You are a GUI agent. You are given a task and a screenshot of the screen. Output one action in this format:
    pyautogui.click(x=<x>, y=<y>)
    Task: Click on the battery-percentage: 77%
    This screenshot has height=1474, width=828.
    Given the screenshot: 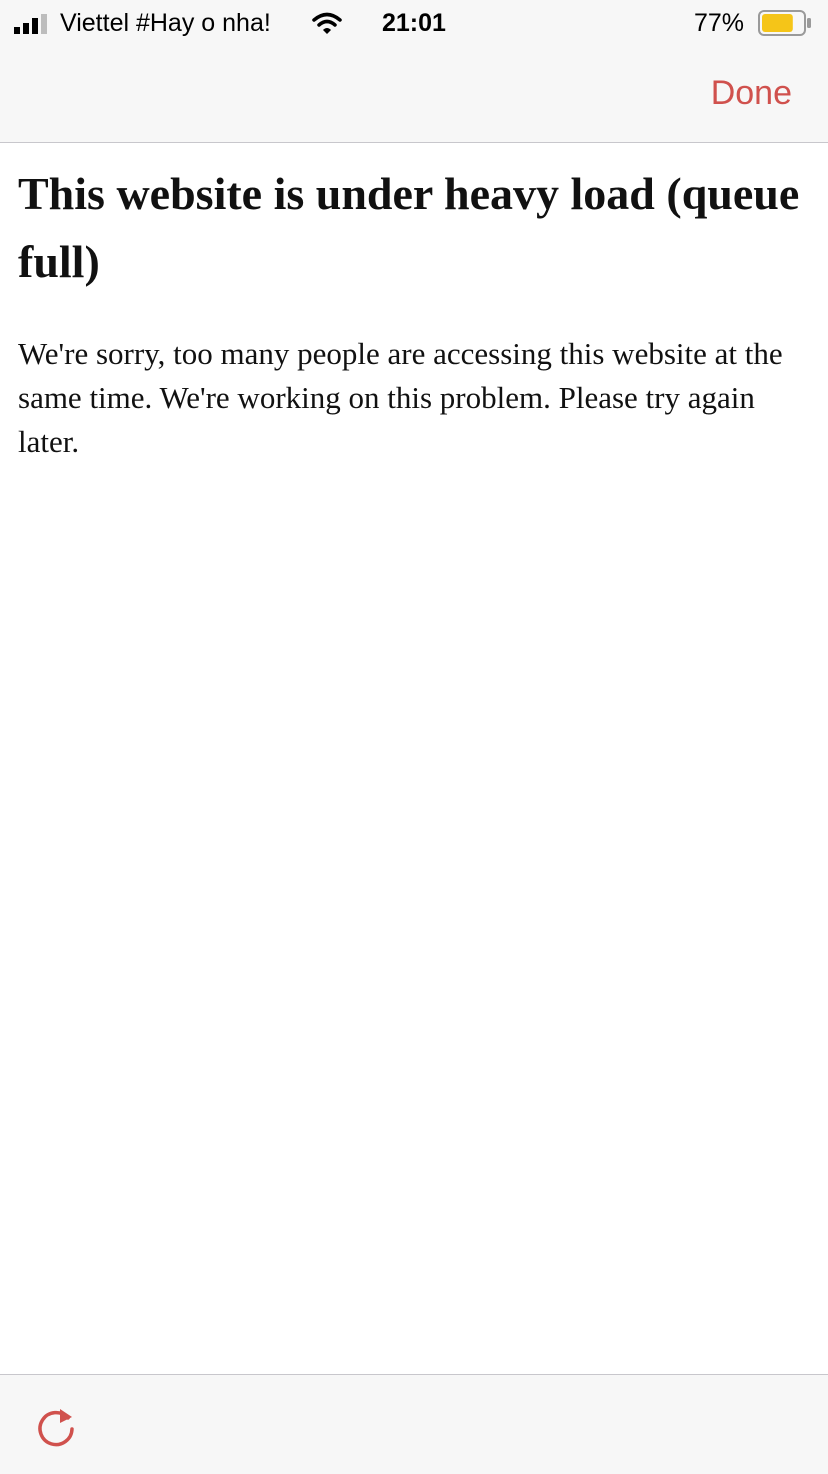 What is the action you would take?
    pyautogui.click(x=719, y=23)
    